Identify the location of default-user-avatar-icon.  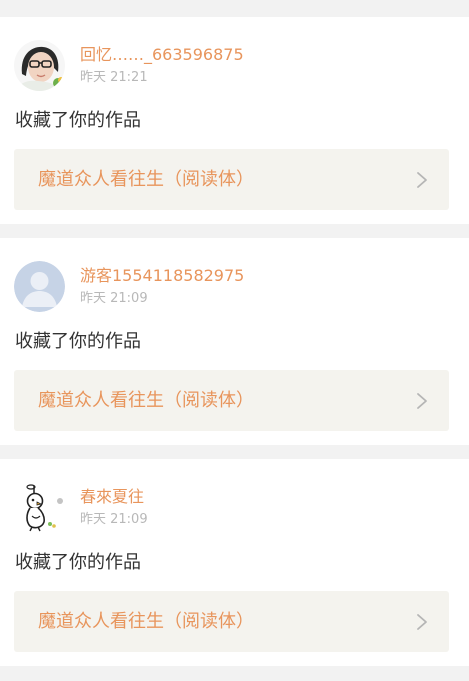
(39, 286).